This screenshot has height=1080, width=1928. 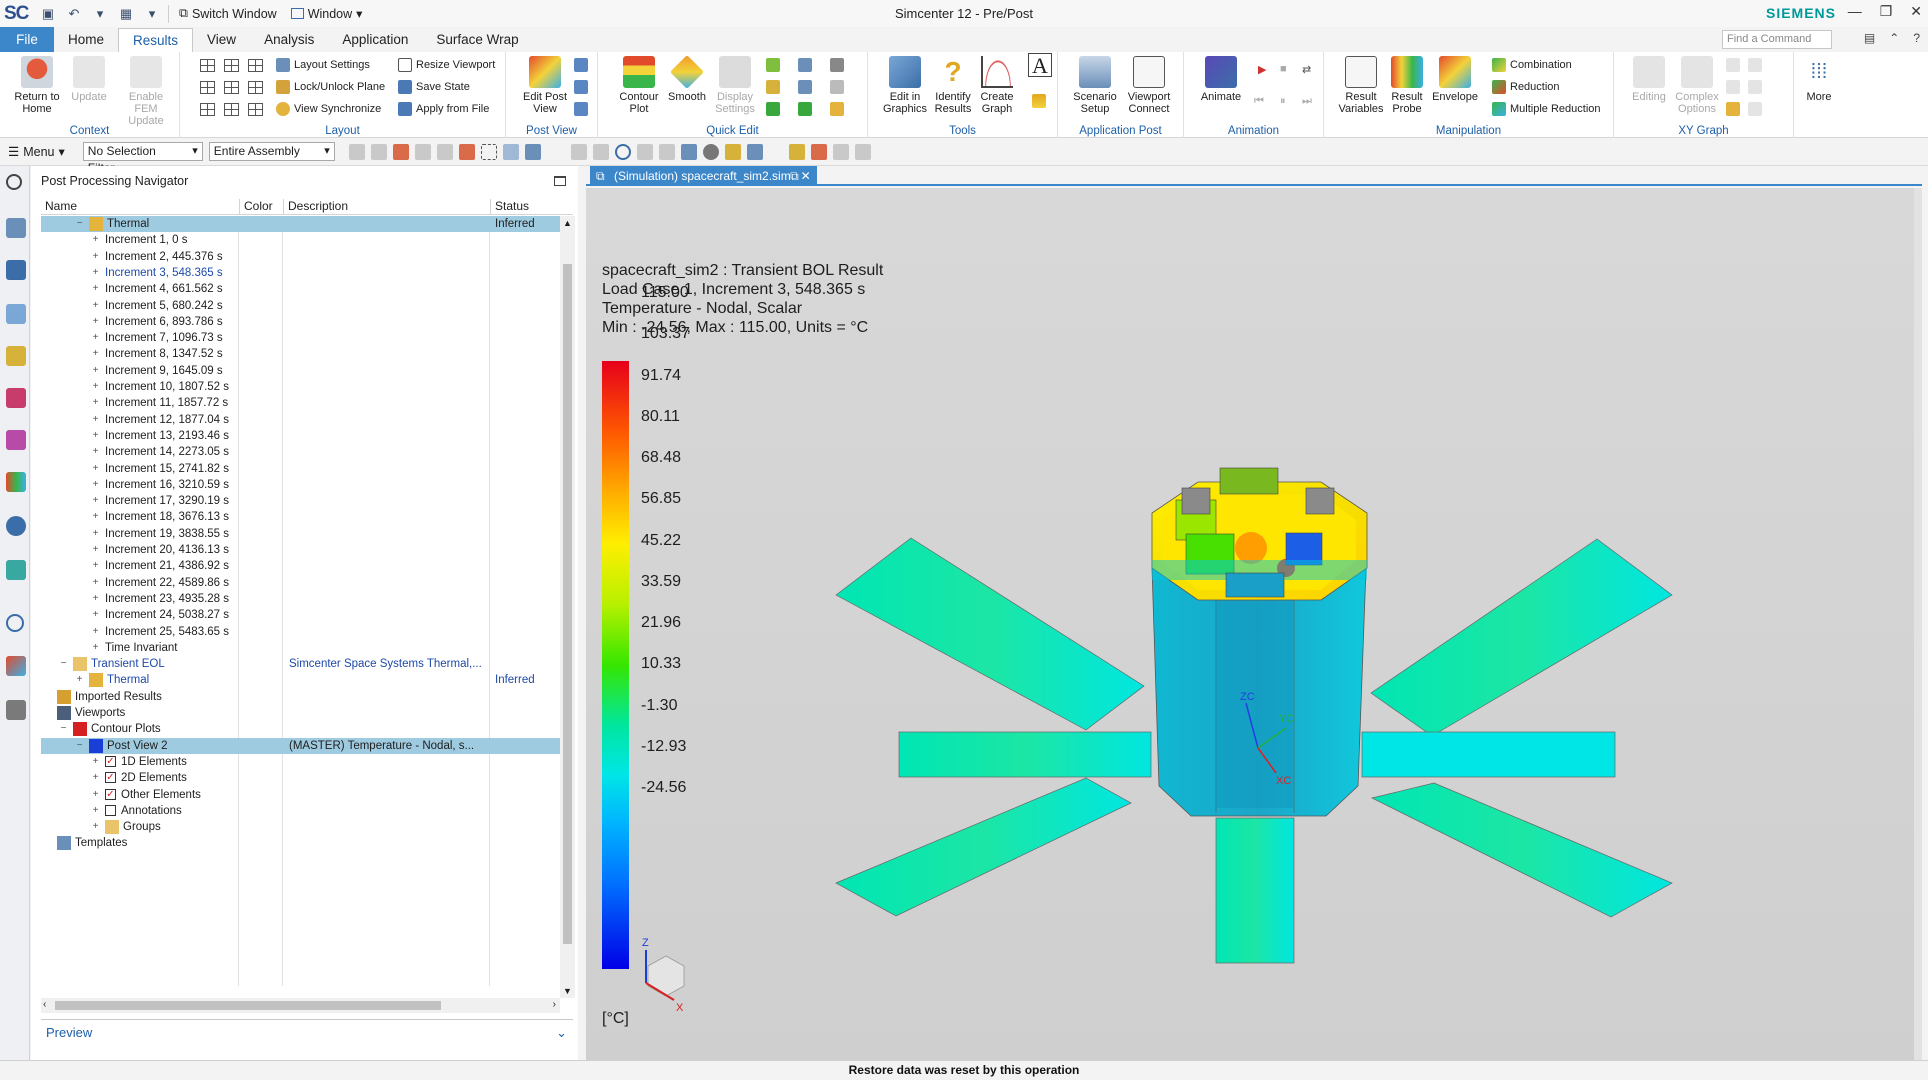 What do you see at coordinates (16, 228) in the screenshot?
I see `part-navigator-icon` at bounding box center [16, 228].